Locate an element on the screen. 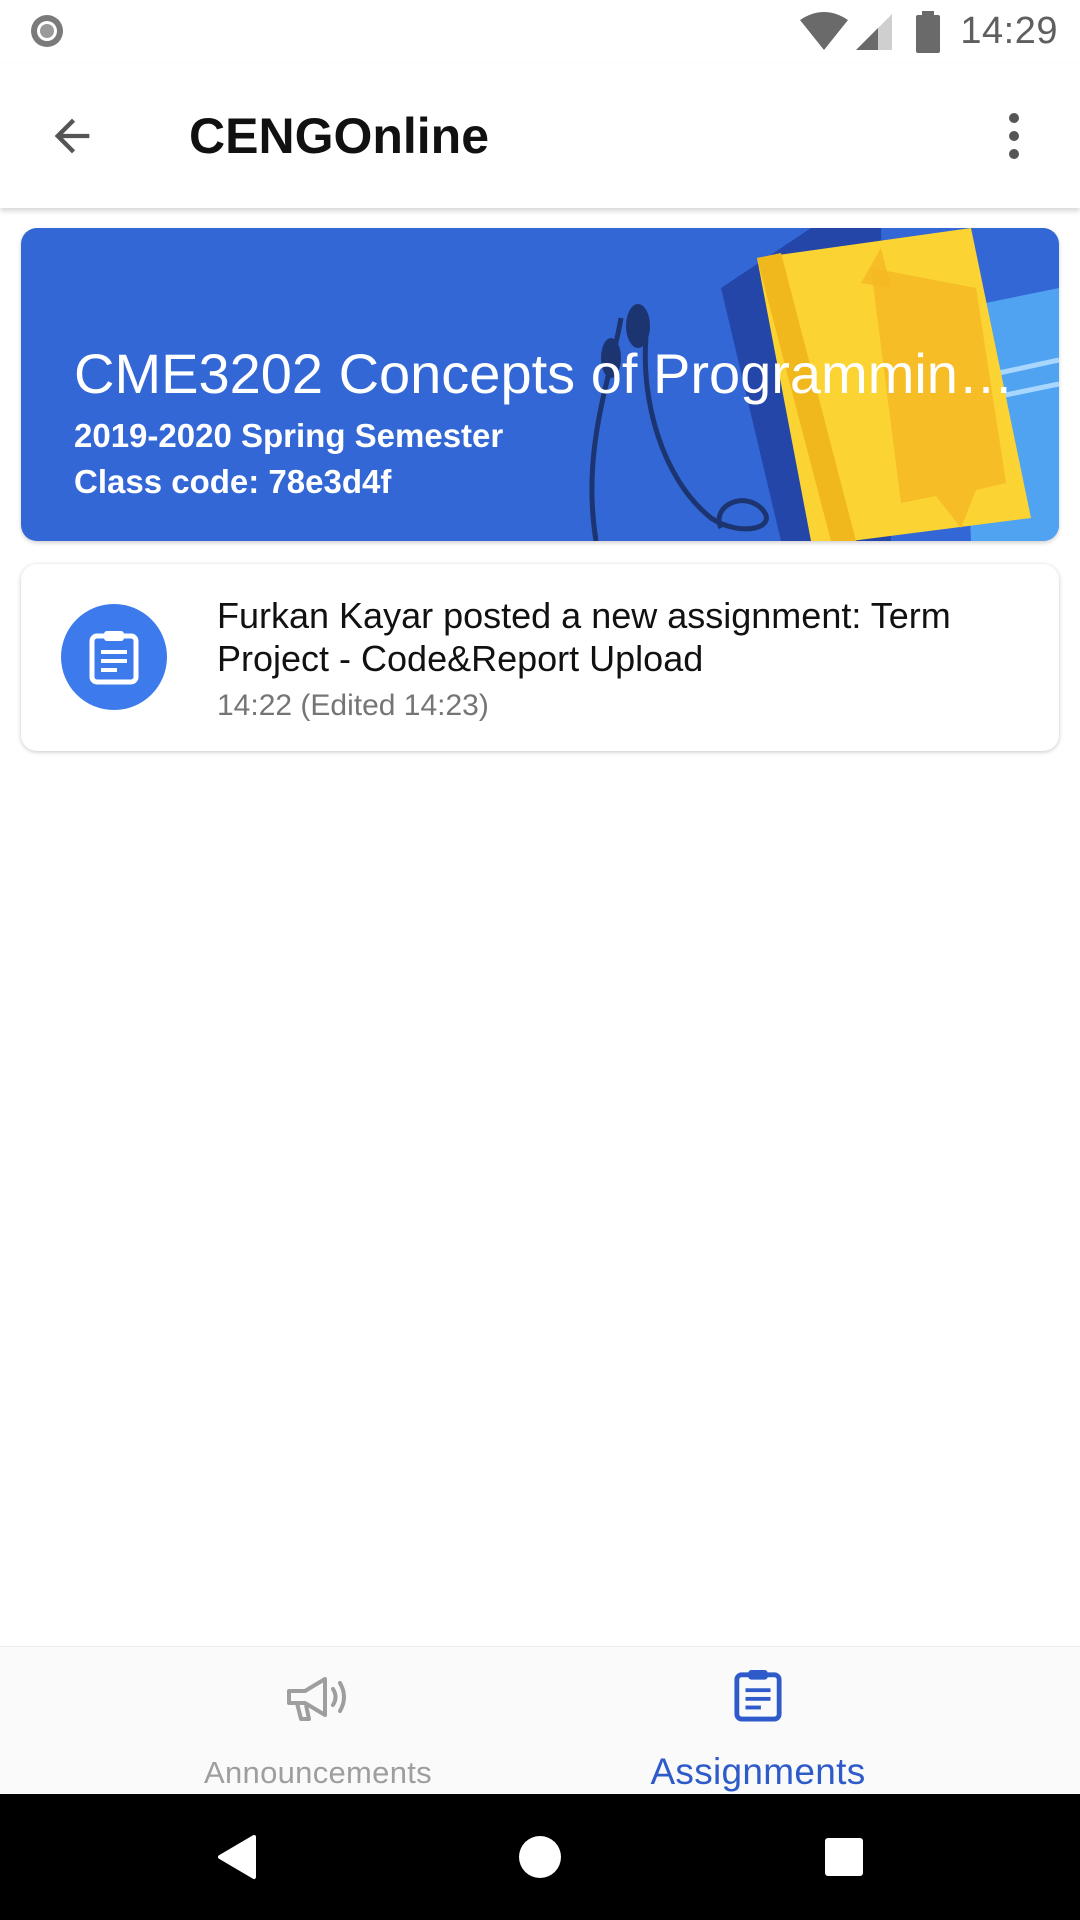 This screenshot has height=1920, width=1080. system-back-button is located at coordinates (236, 1857).